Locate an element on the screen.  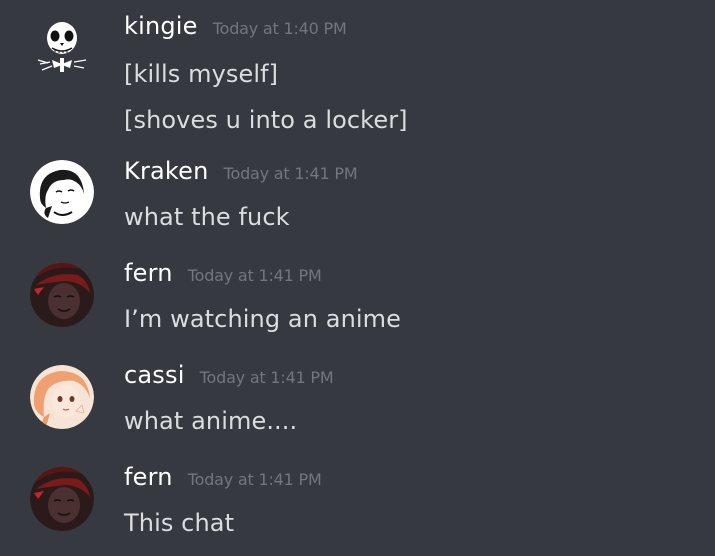
username: kingie is located at coordinates (161, 26).